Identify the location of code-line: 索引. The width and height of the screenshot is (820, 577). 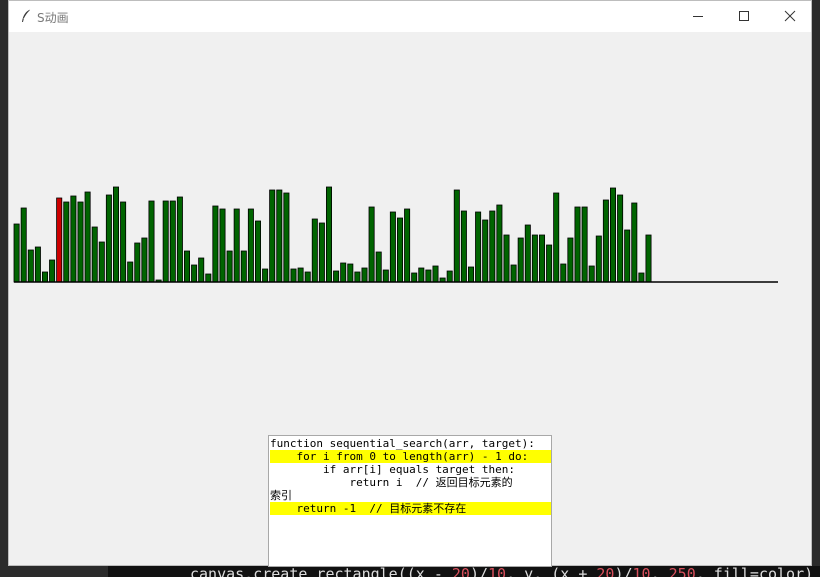
(281, 495).